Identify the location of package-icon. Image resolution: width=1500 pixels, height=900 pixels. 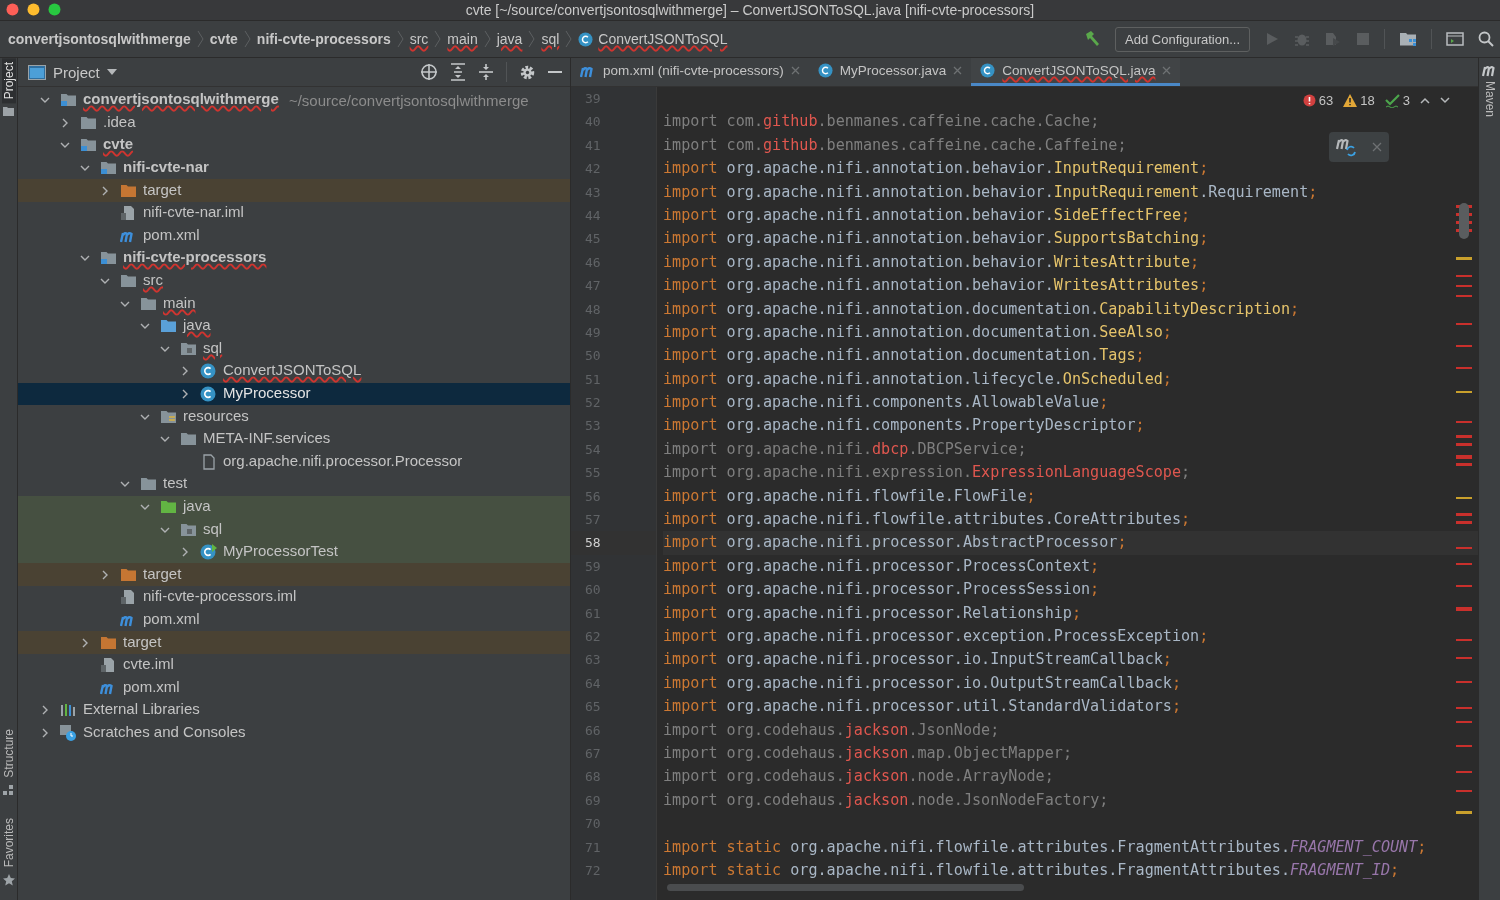
(188, 348).